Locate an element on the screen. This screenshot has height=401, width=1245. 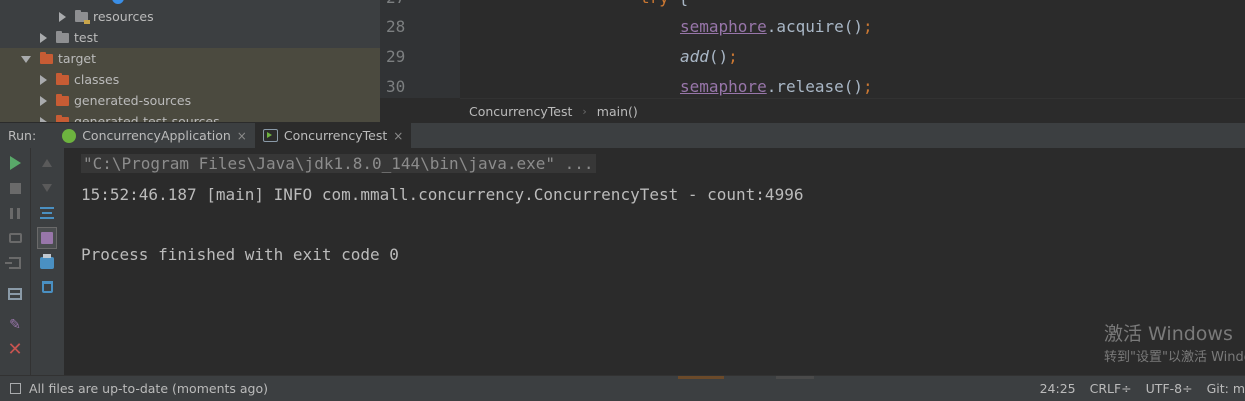
scroll-to-end-button is located at coordinates (47, 238).